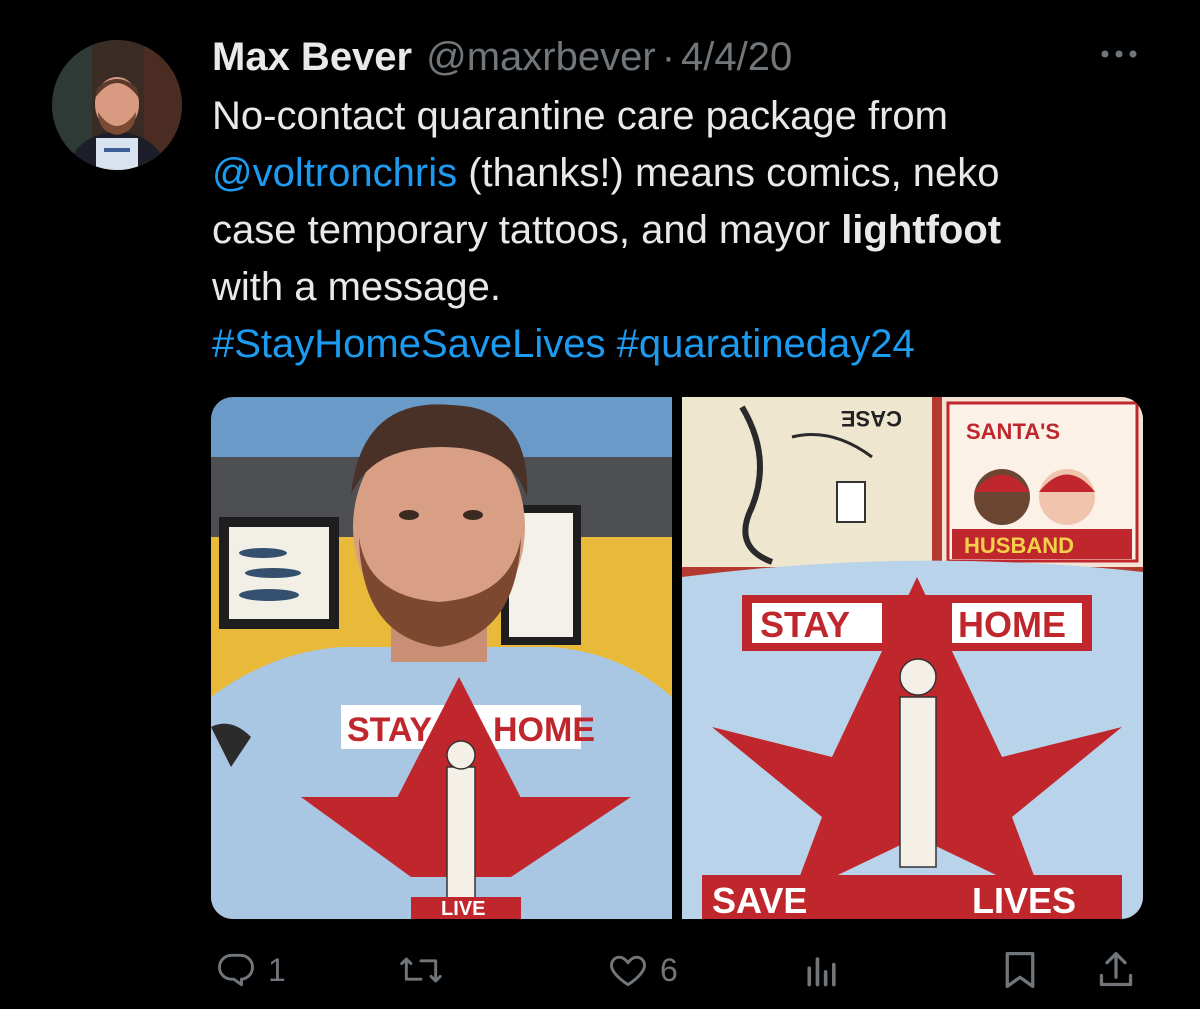 Image resolution: width=1200 pixels, height=1009 pixels. I want to click on retweet-button, so click(426, 970).